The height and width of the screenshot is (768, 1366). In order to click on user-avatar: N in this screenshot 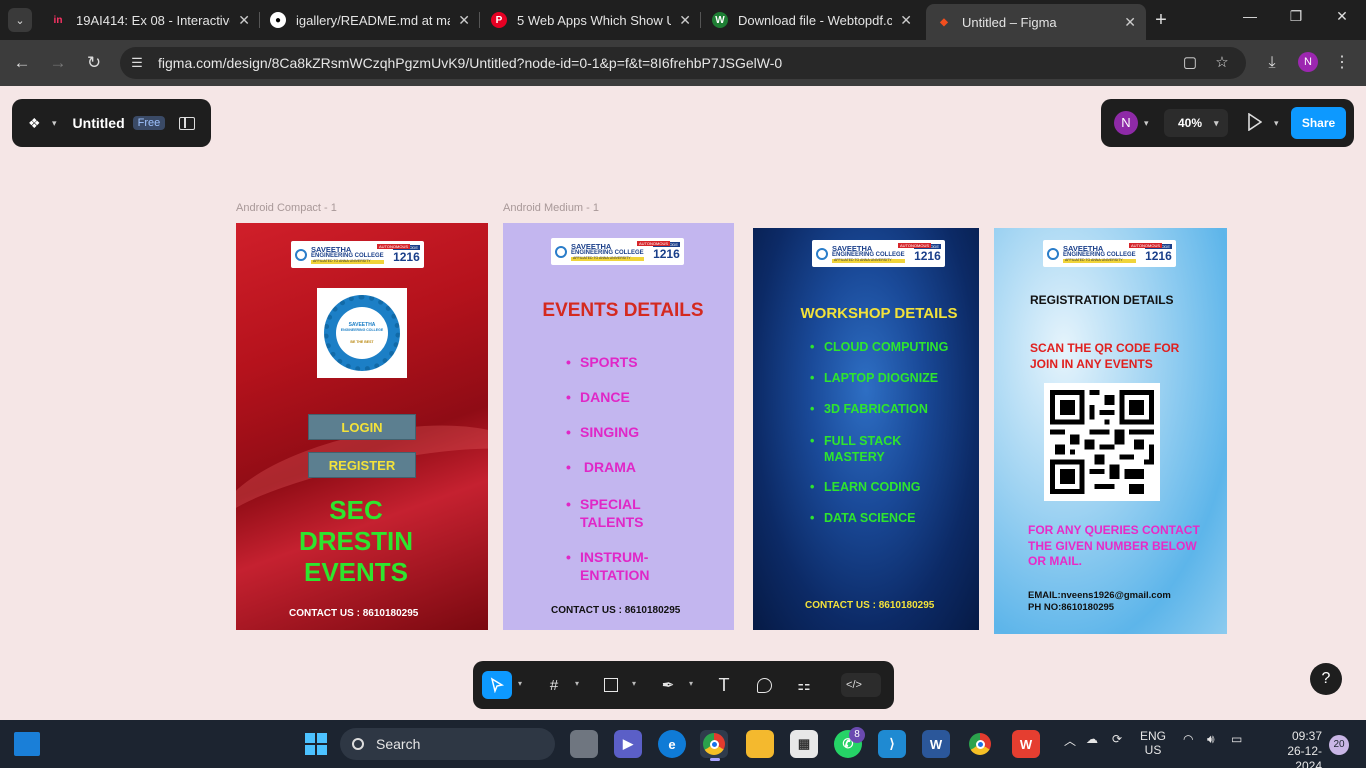, I will do `click(1126, 123)`.